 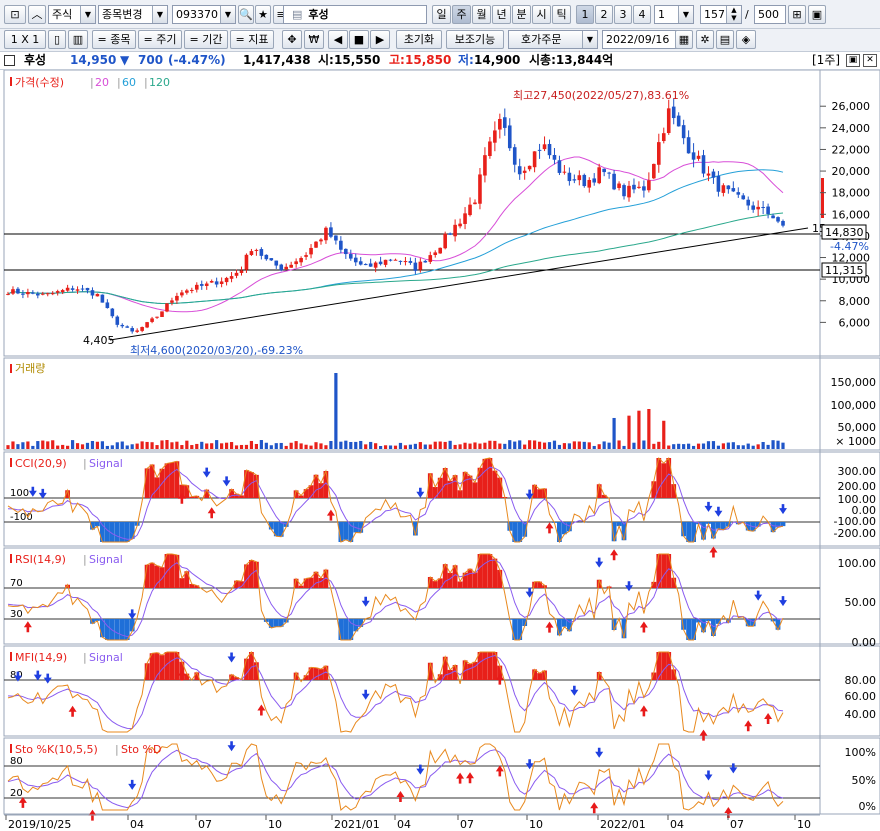 I want to click on period-year: 년, so click(x=501, y=14).